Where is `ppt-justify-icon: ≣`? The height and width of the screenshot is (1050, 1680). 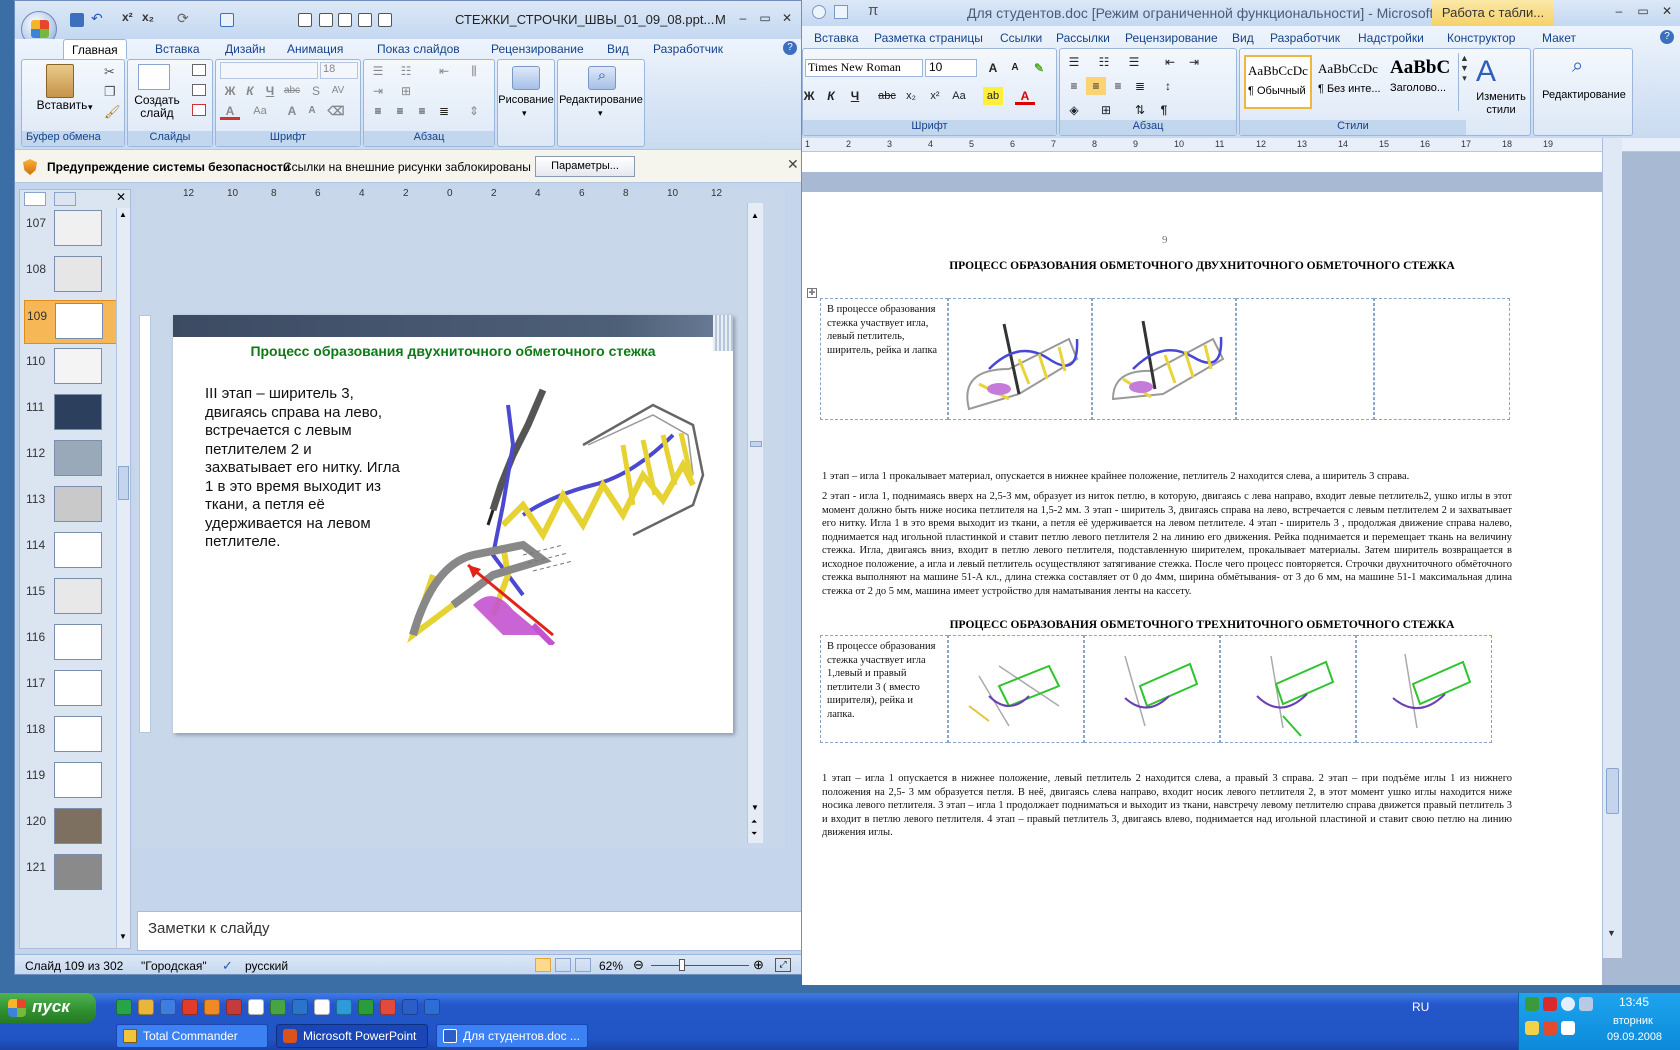 ppt-justify-icon: ≣ is located at coordinates (444, 111).